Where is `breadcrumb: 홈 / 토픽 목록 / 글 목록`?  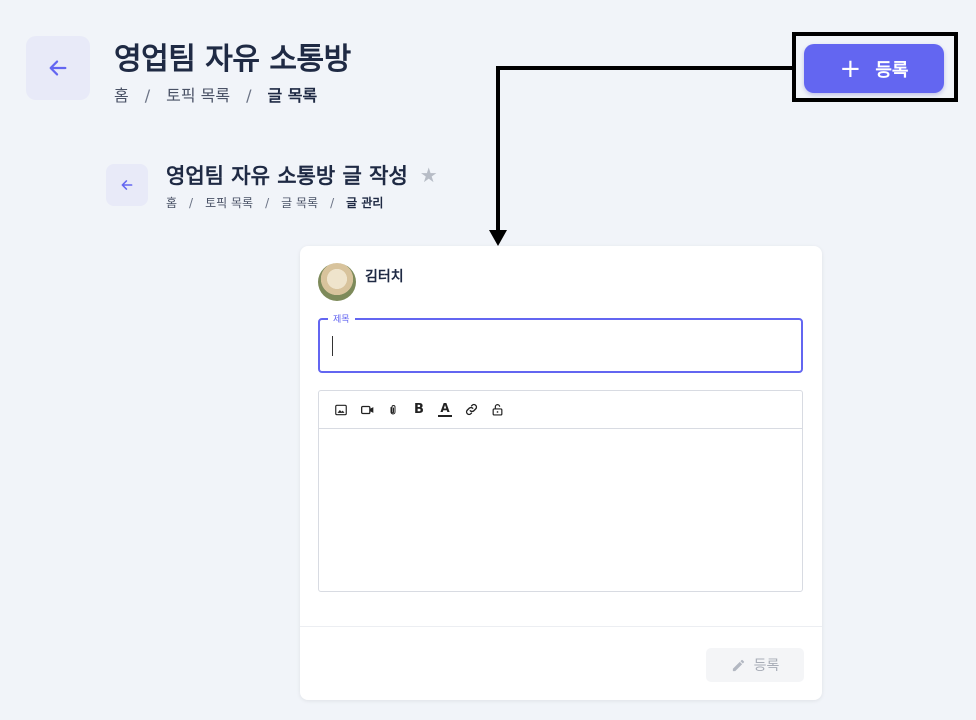
breadcrumb: 홈 / 토픽 목록 / 글 목록 is located at coordinates (215, 94).